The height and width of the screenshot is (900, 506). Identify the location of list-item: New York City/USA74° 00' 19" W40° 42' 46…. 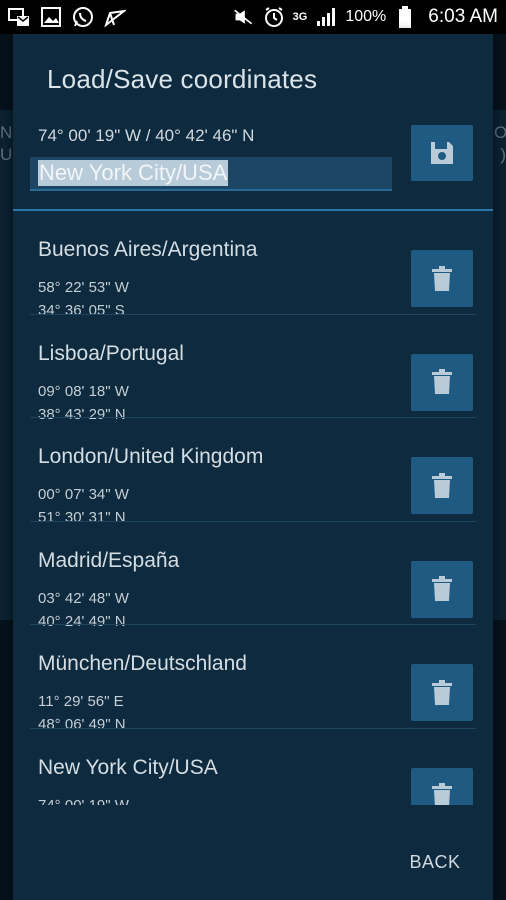
(253, 767).